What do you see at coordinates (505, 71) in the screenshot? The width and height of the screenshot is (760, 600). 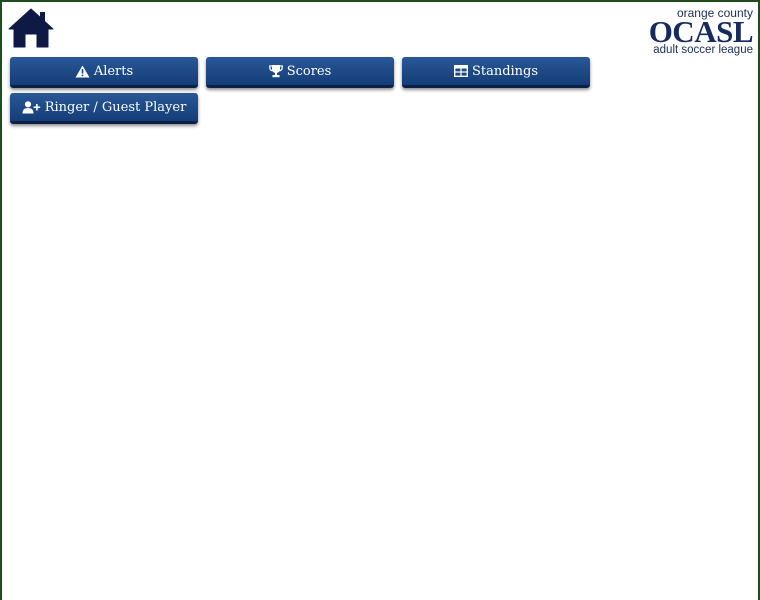 I see `standings-button-label: Standings` at bounding box center [505, 71].